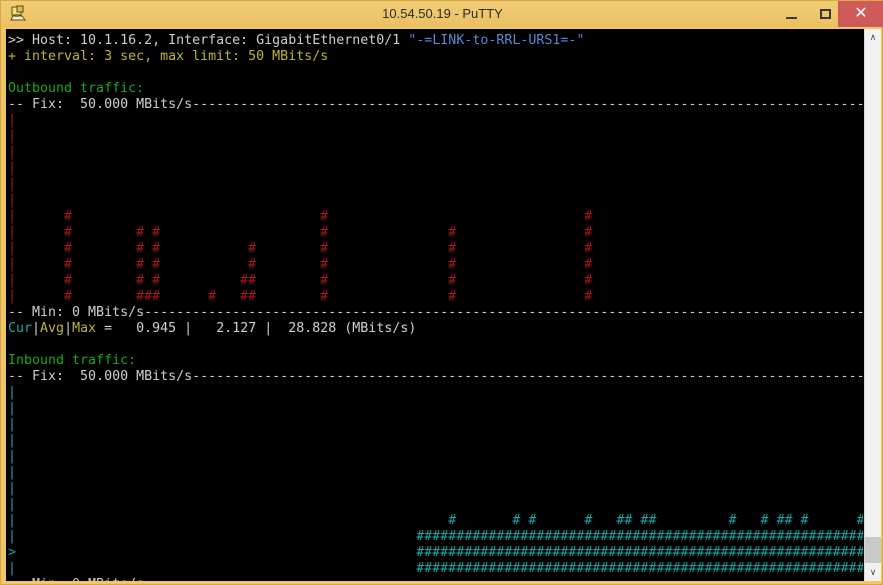 This screenshot has width=883, height=585. I want to click on terminal-text: # # # ## # # #, so click(304, 280).